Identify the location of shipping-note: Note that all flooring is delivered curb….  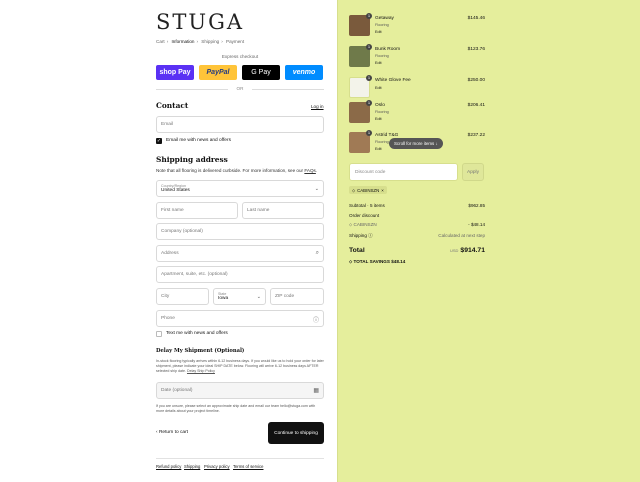
(237, 170).